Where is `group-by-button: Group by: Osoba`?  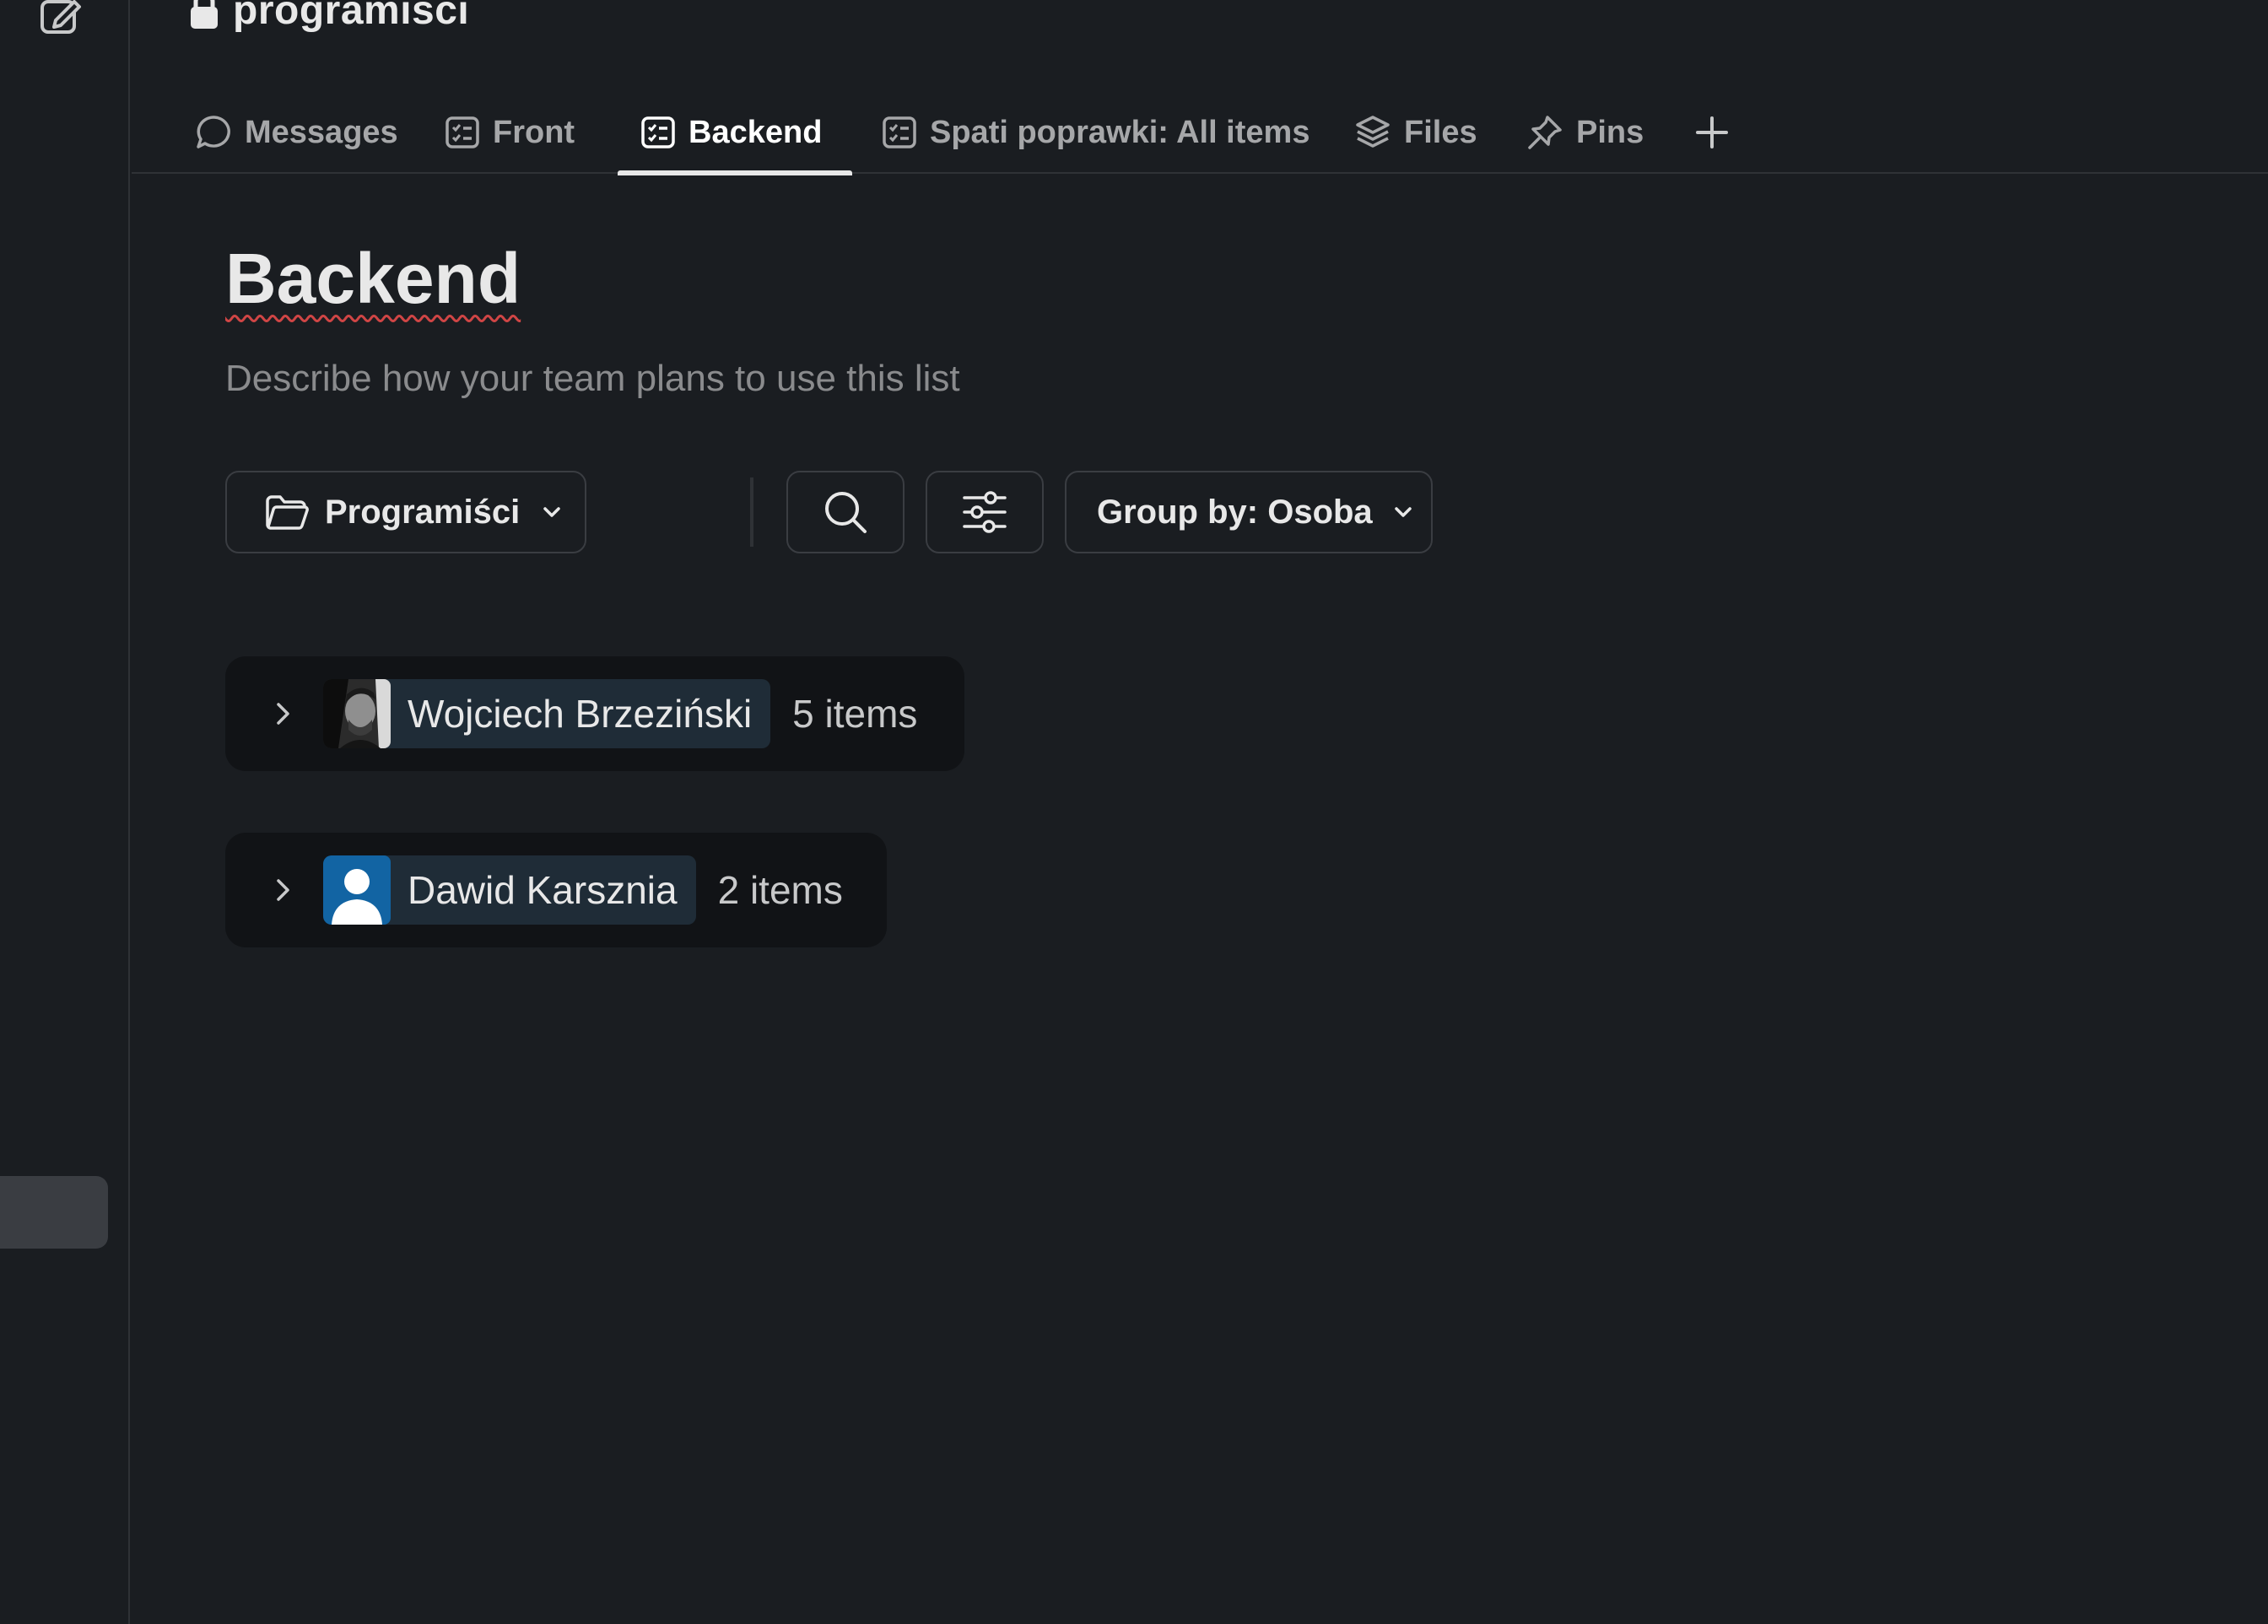
group-by-button: Group by: Osoba is located at coordinates (1249, 512).